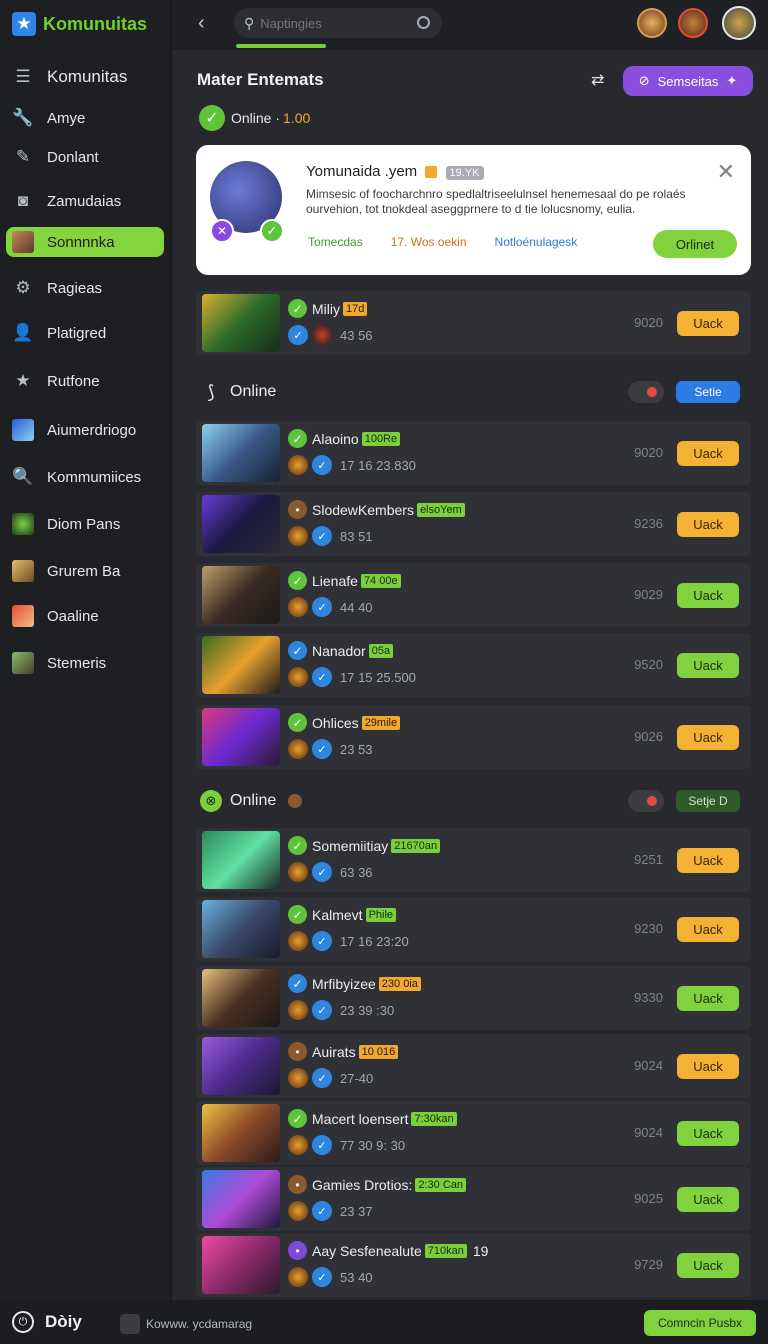  I want to click on item-meta-text: 77 30 9: 30, so click(373, 1145).